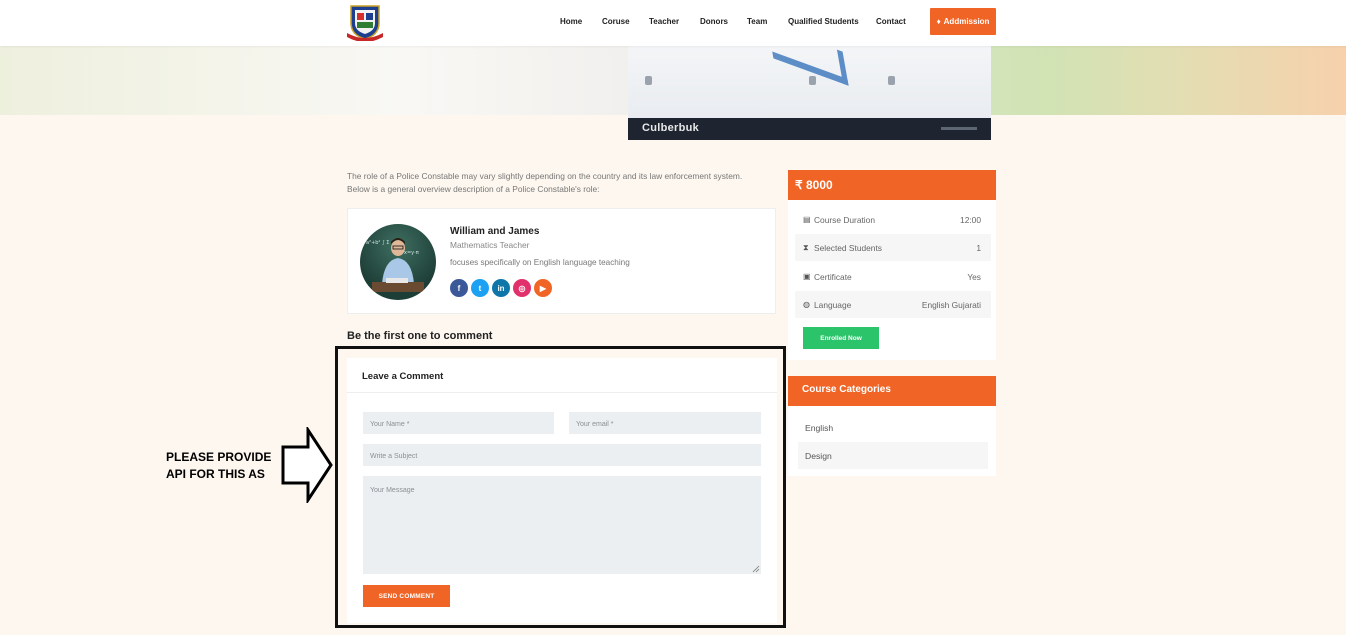 The width and height of the screenshot is (1346, 635). Describe the element at coordinates (543, 288) in the screenshot. I see `youtube-icon: ▶` at that location.